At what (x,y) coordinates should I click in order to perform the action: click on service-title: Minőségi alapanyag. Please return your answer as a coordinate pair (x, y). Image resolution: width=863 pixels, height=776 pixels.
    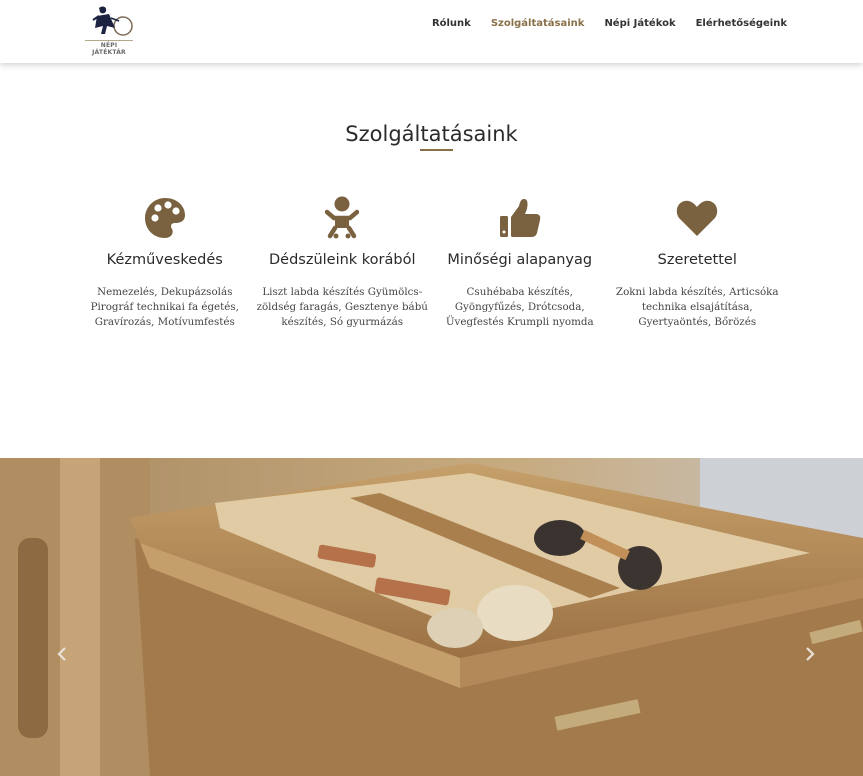
    Looking at the image, I should click on (520, 260).